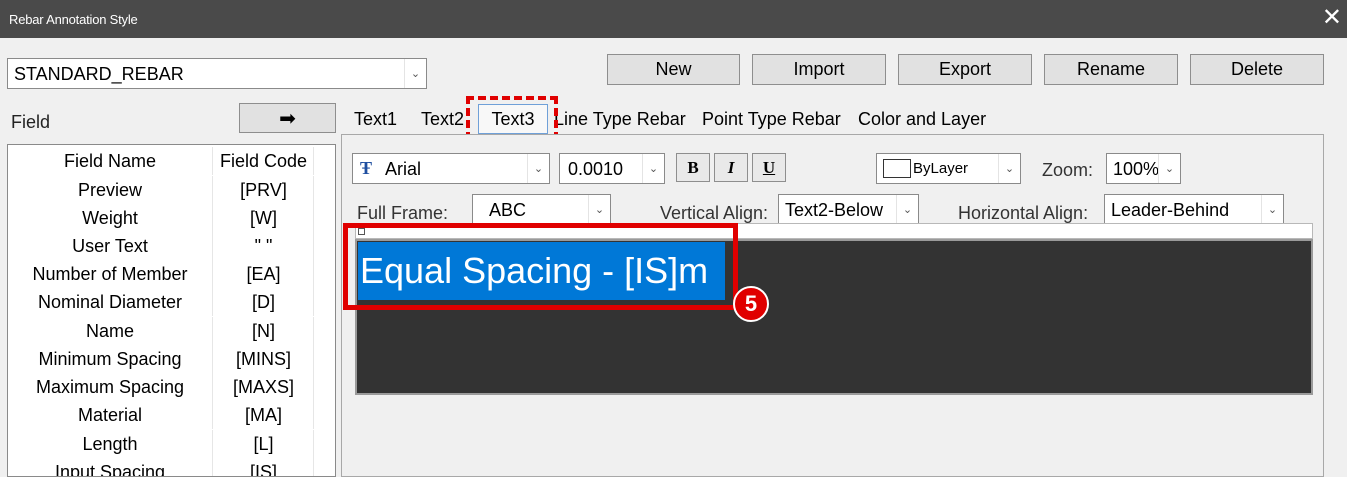 This screenshot has height=477, width=1347. Describe the element at coordinates (673, 69) in the screenshot. I see `new-button: New` at that location.